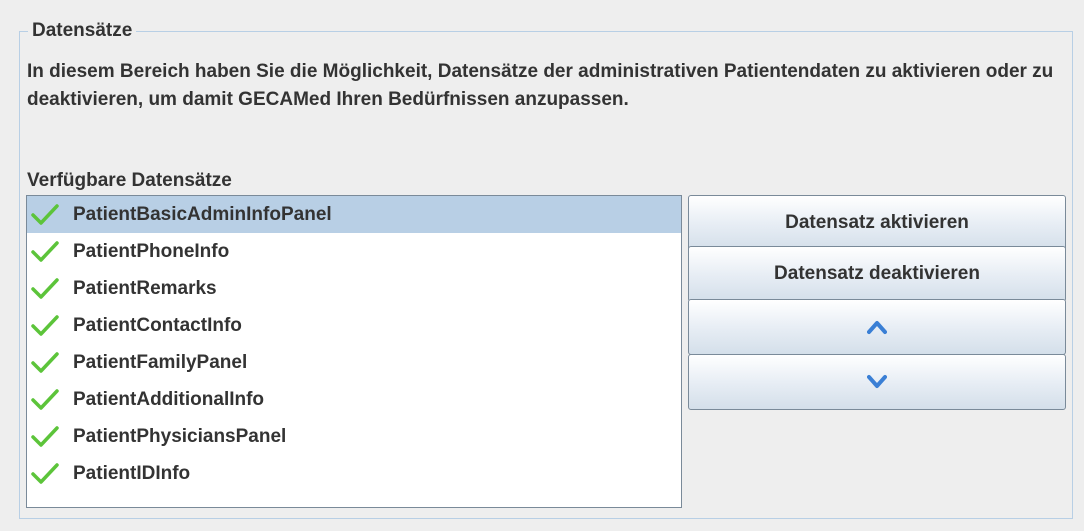 This screenshot has height=531, width=1084. I want to click on list-item-label: PatientIDInfo, so click(132, 473).